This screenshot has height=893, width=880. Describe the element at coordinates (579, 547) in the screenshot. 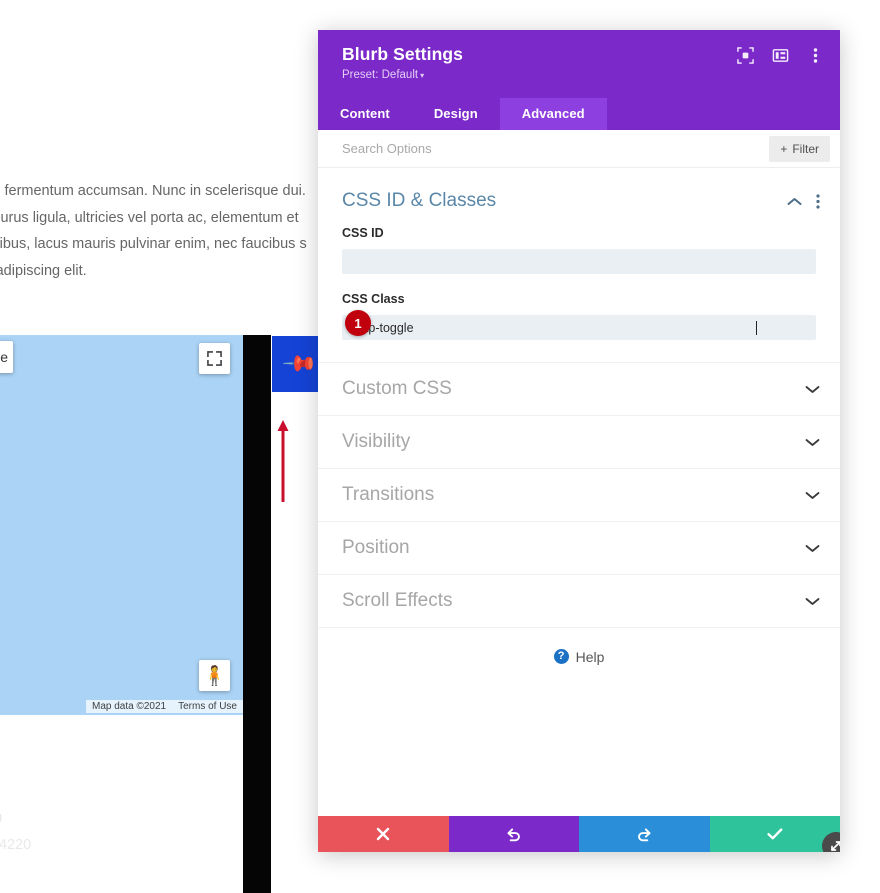

I see `section-position: Position` at that location.